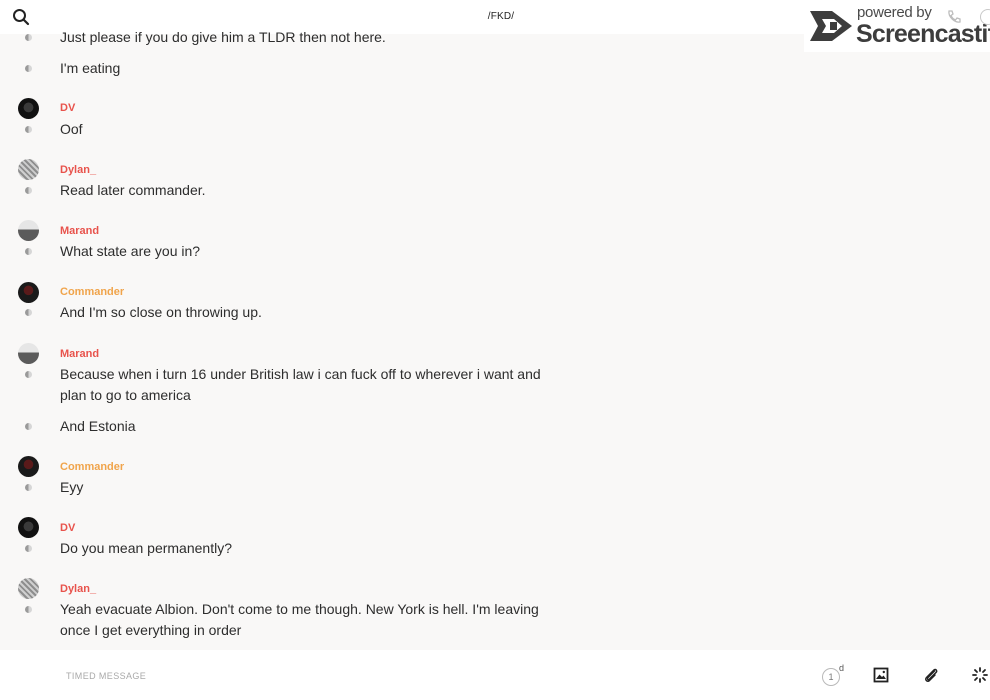 Image resolution: width=990 pixels, height=700 pixels. Describe the element at coordinates (71, 129) in the screenshot. I see `message-text: Oof` at that location.